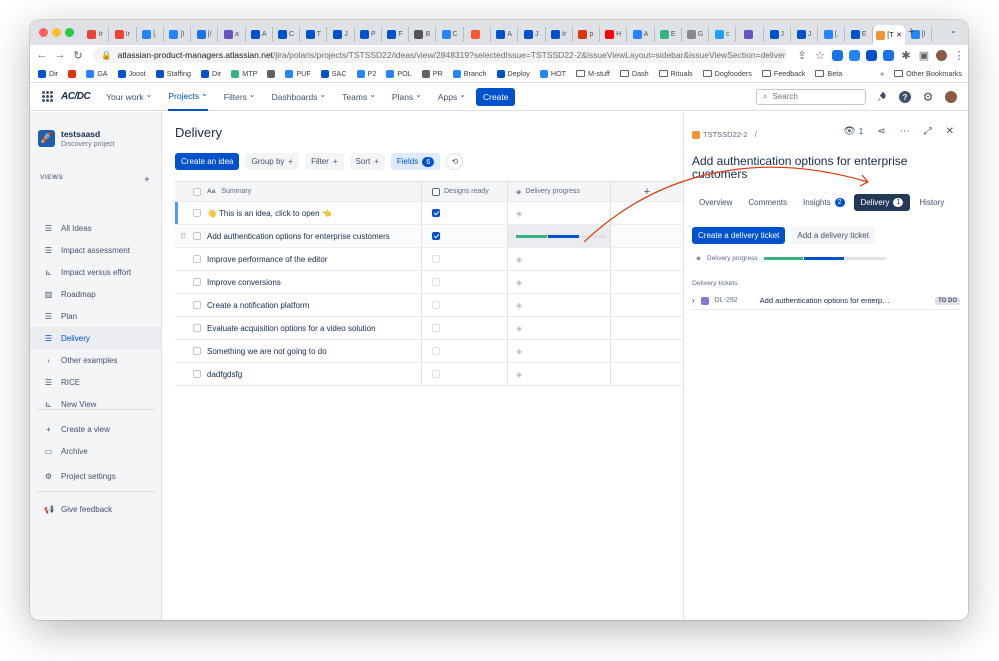 The width and height of the screenshot is (999, 661). I want to click on project-header: 🚀 testsaasd Discovery project, so click(76, 138).